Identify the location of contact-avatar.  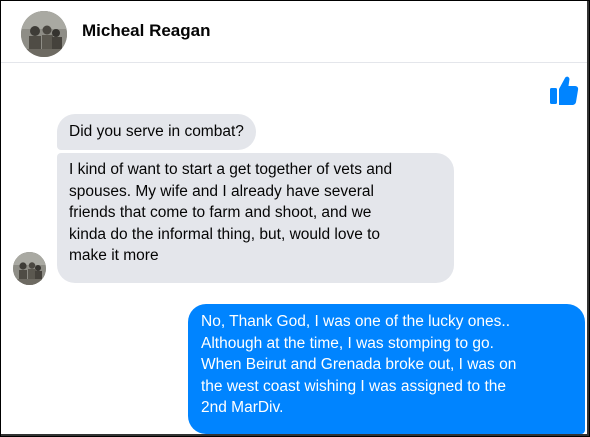
(44, 34).